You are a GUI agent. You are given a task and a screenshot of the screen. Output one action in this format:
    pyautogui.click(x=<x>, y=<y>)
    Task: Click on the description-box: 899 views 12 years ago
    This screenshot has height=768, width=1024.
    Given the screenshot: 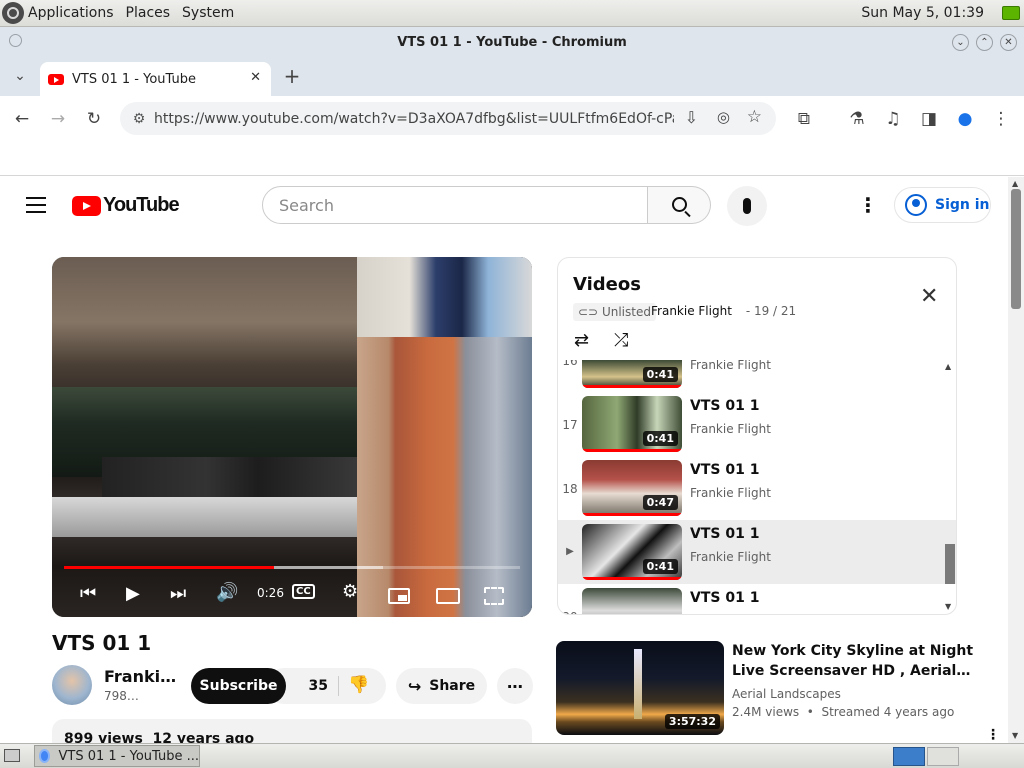 What is the action you would take?
    pyautogui.click(x=292, y=731)
    